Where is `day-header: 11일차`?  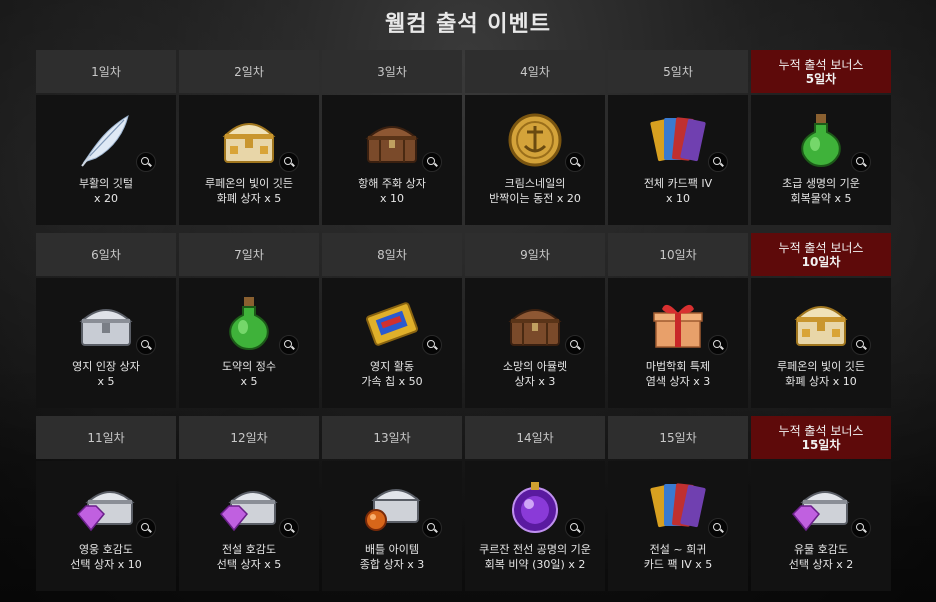
day-header: 11일차 is located at coordinates (106, 437).